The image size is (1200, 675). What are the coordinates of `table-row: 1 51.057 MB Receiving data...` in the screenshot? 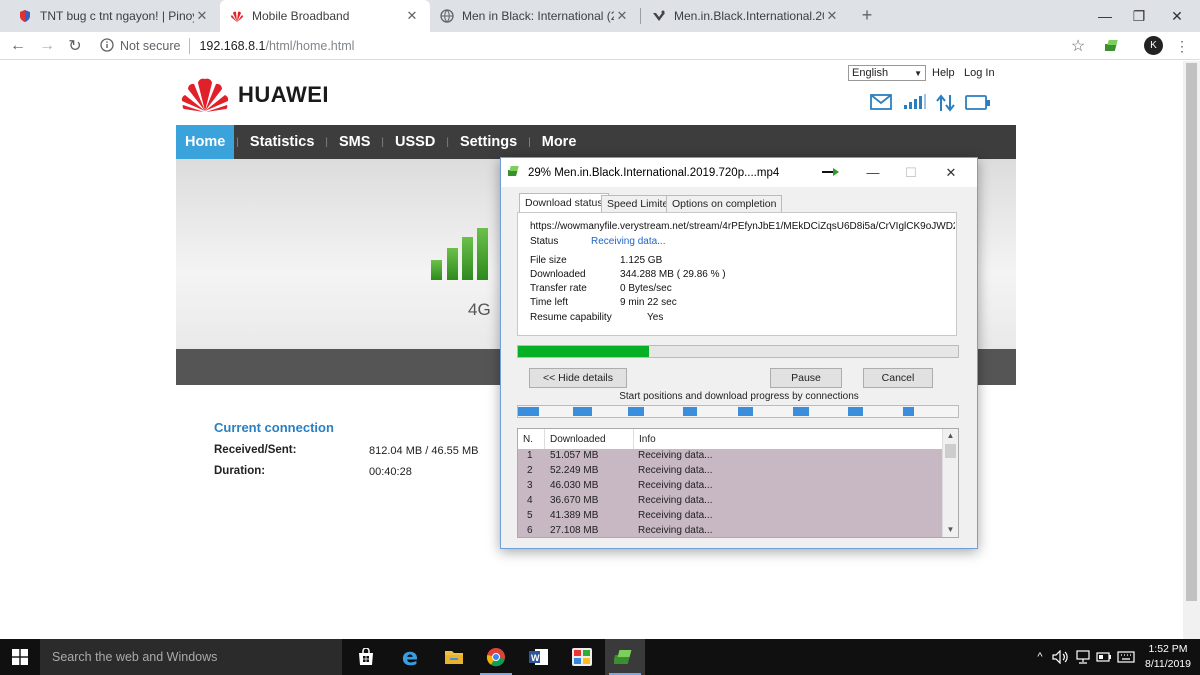 It's located at (730, 456).